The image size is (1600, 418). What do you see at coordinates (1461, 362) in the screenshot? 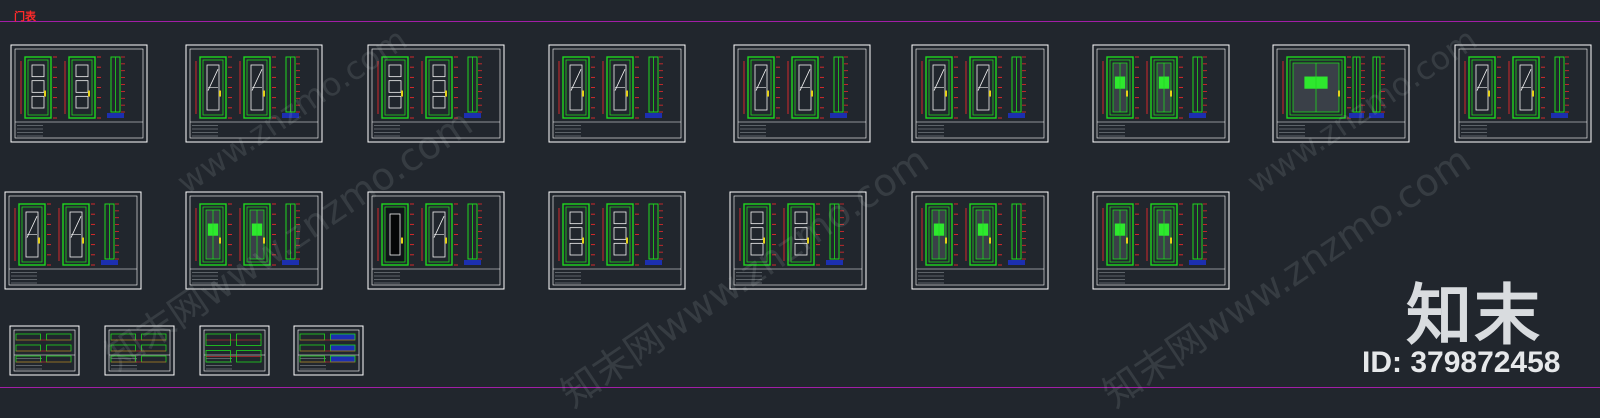
I see `asset-id-label: ID: 379872458` at bounding box center [1461, 362].